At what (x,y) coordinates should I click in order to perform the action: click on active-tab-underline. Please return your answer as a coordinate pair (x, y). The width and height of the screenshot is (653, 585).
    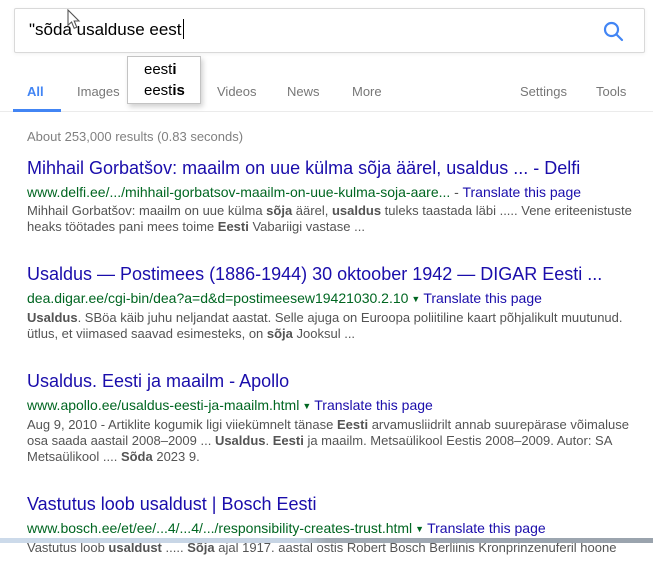
    Looking at the image, I should click on (37, 110).